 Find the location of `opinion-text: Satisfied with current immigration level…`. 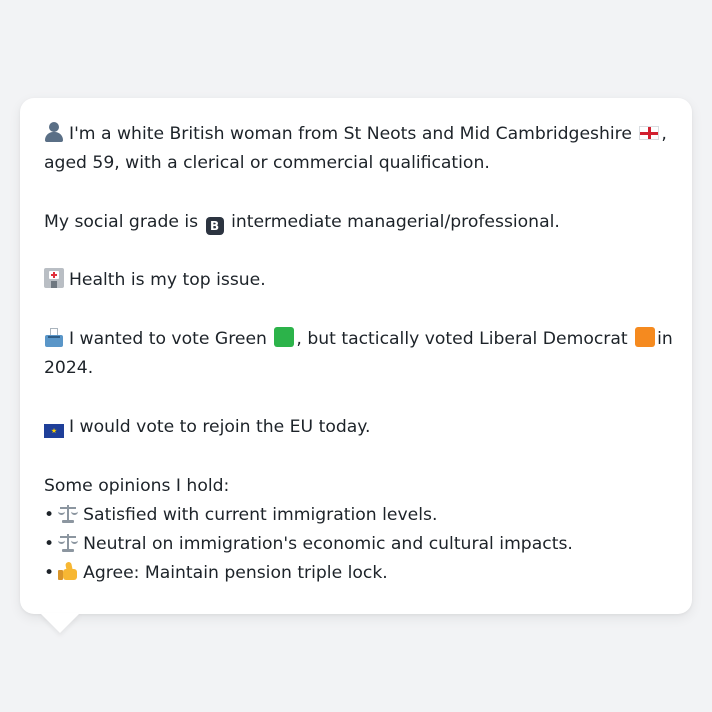

opinion-text: Satisfied with current immigration level… is located at coordinates (260, 514).